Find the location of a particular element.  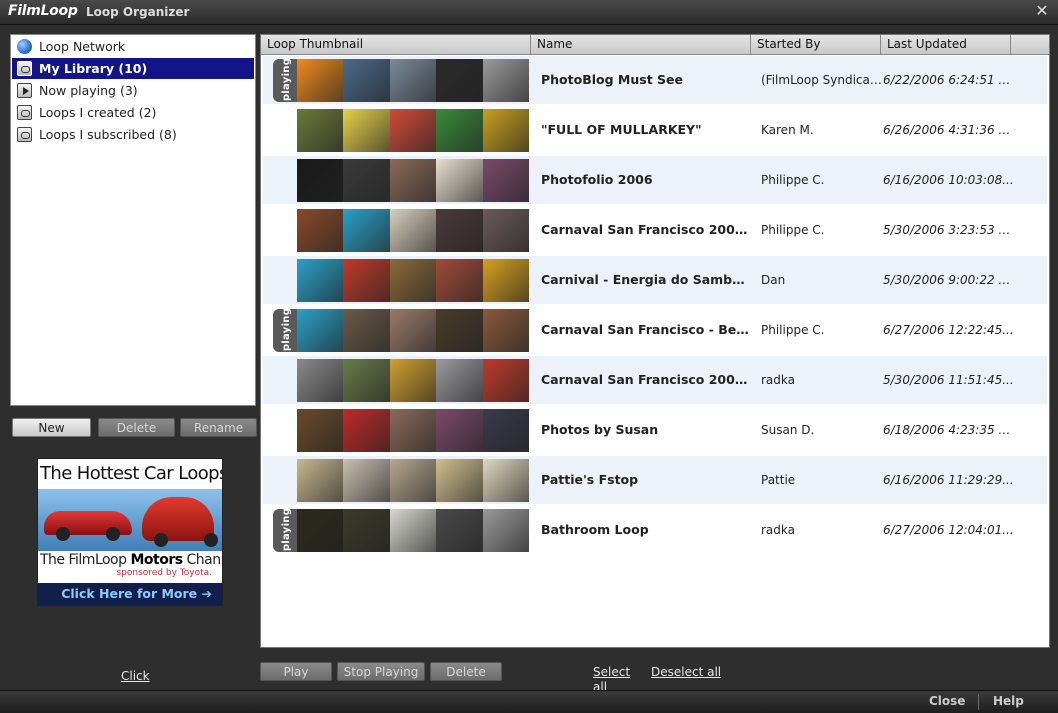

last-updated: 5/30/2006 3:23:53 PM is located at coordinates (949, 230).